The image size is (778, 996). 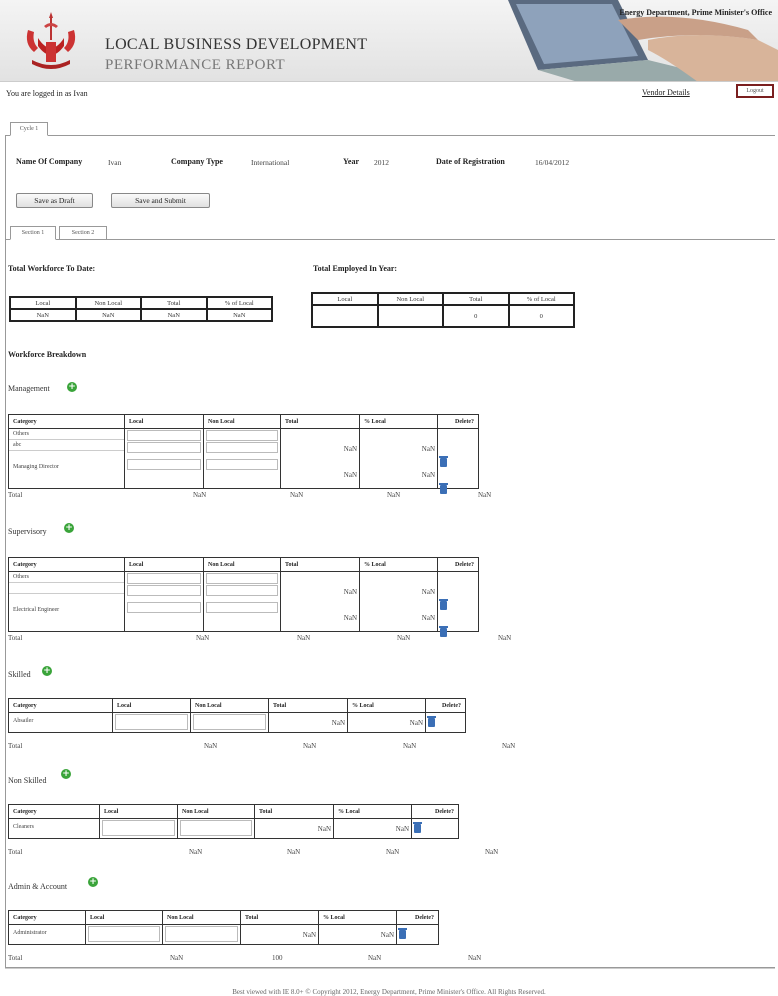 I want to click on title-line2: PERFORMANCE REPORT, so click(x=195, y=65).